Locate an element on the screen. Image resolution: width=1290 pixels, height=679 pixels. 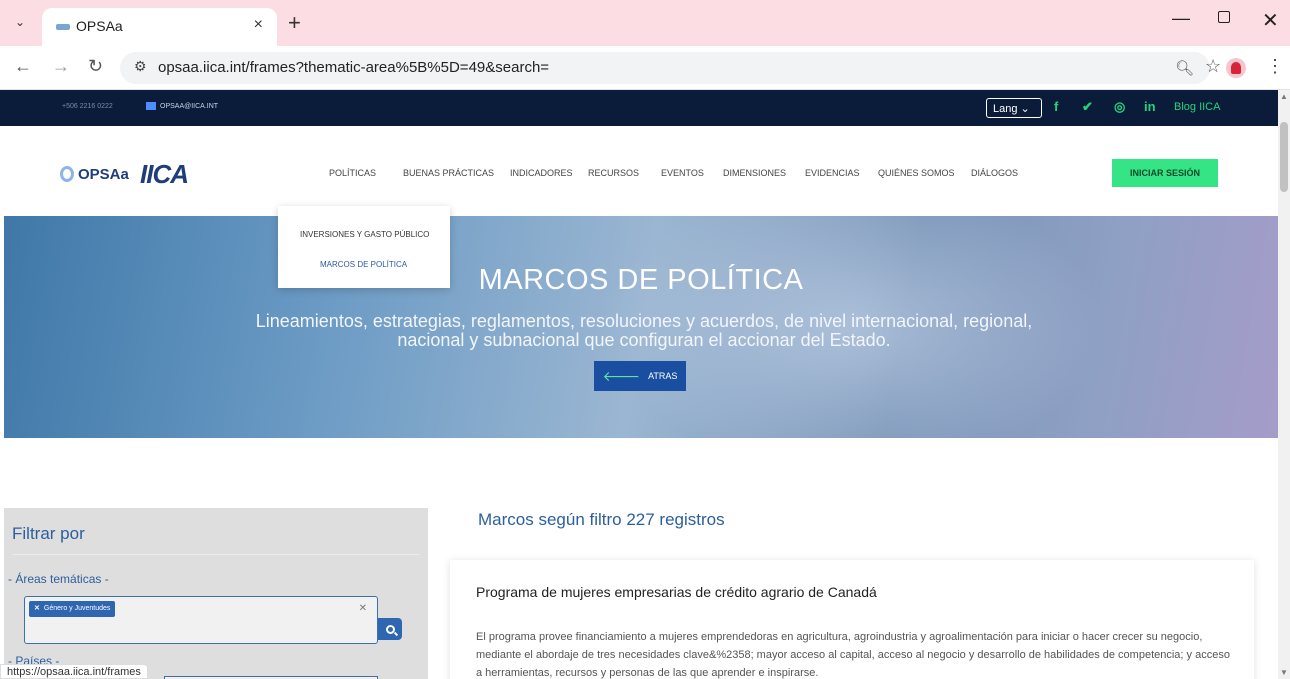
dropdown-item-marcos: MARCOS DE POLÍTICA is located at coordinates (363, 264).